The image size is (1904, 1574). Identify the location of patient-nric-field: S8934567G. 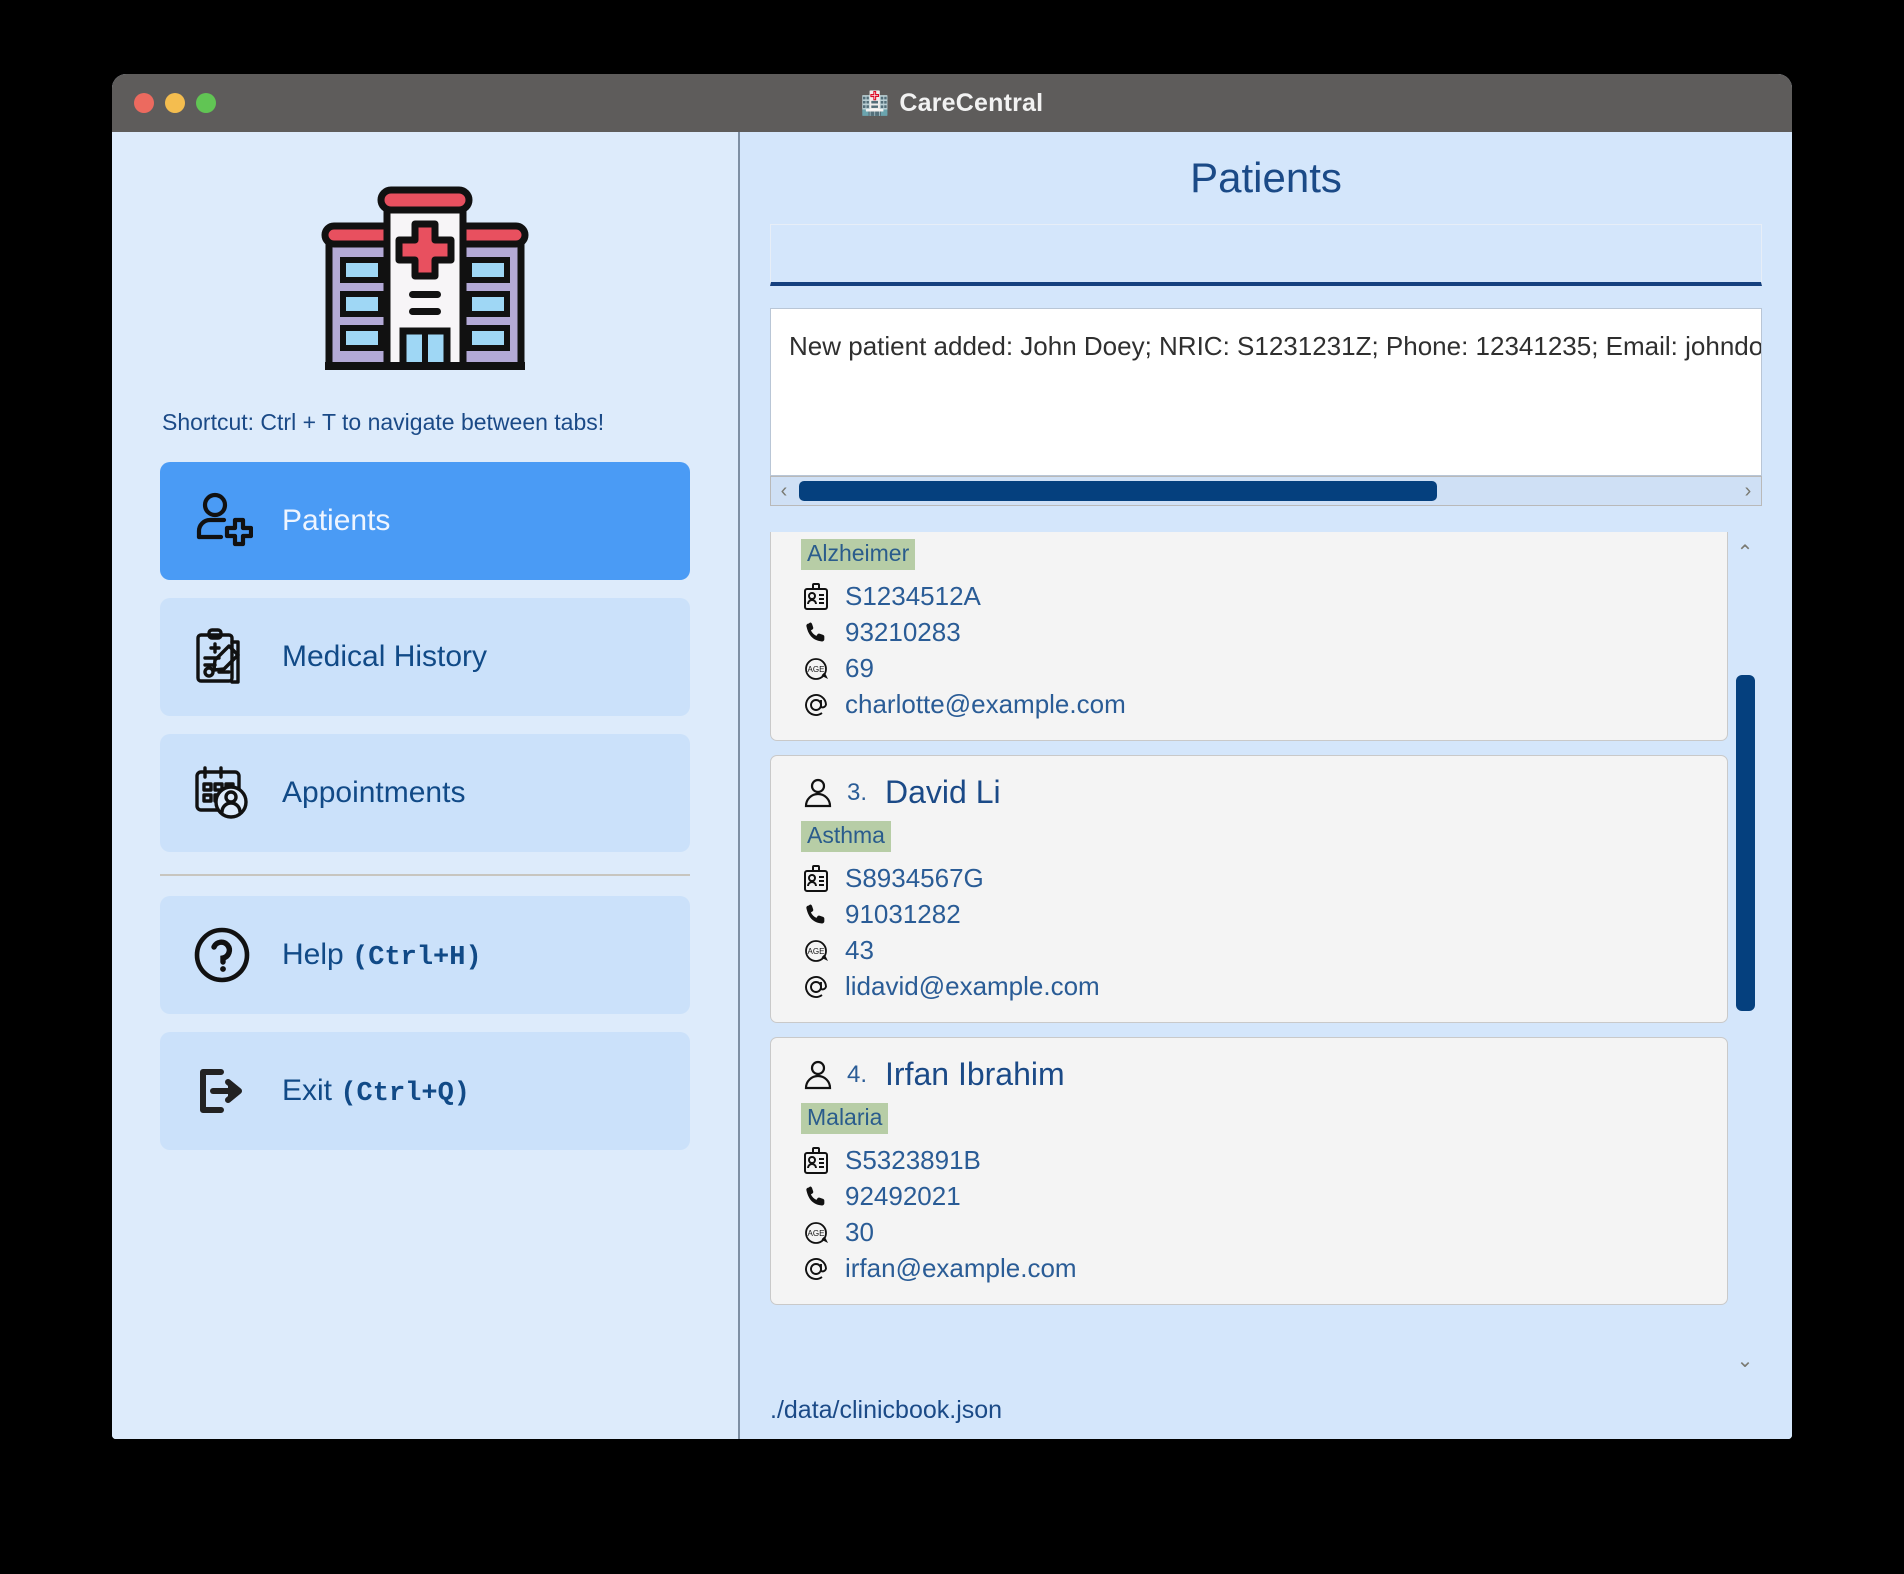
(1253, 878).